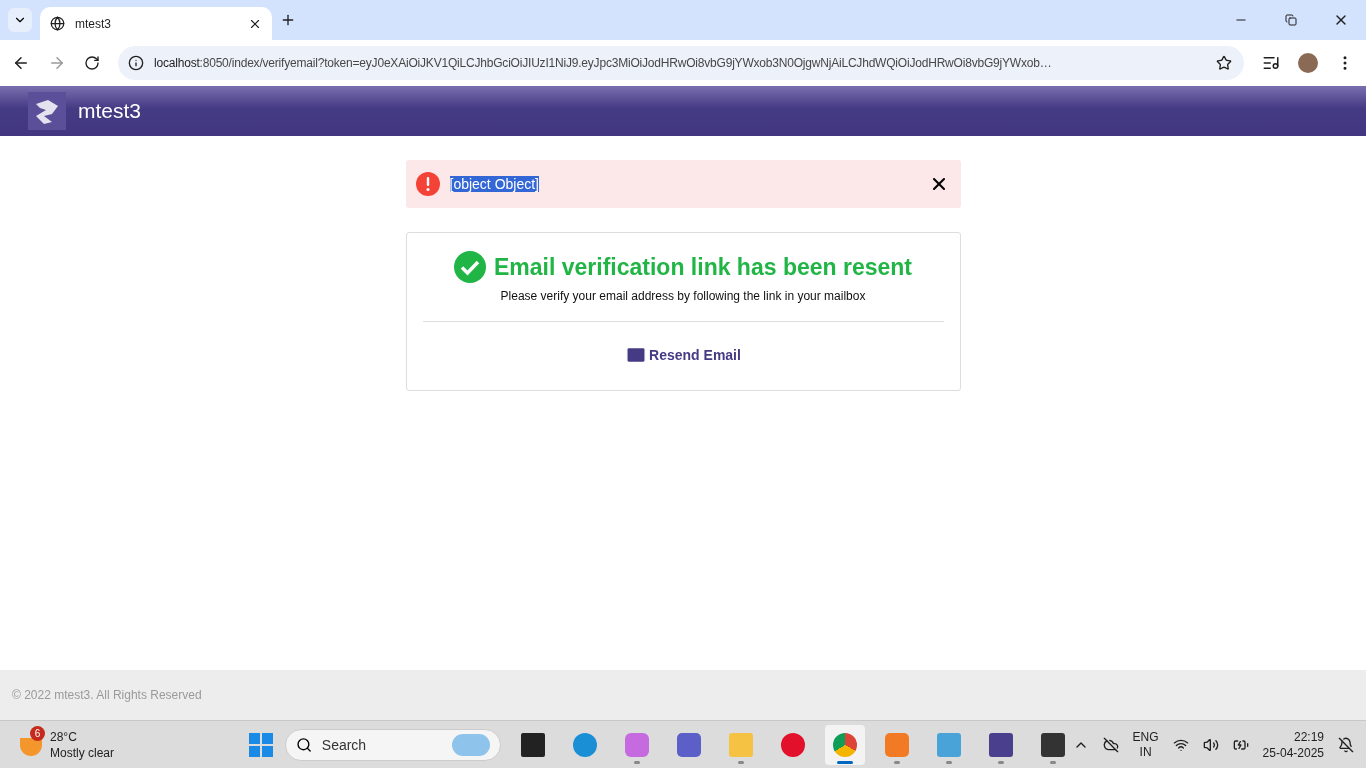  I want to click on weather-widget: 6 28°C Mostly clear, so click(132, 744).